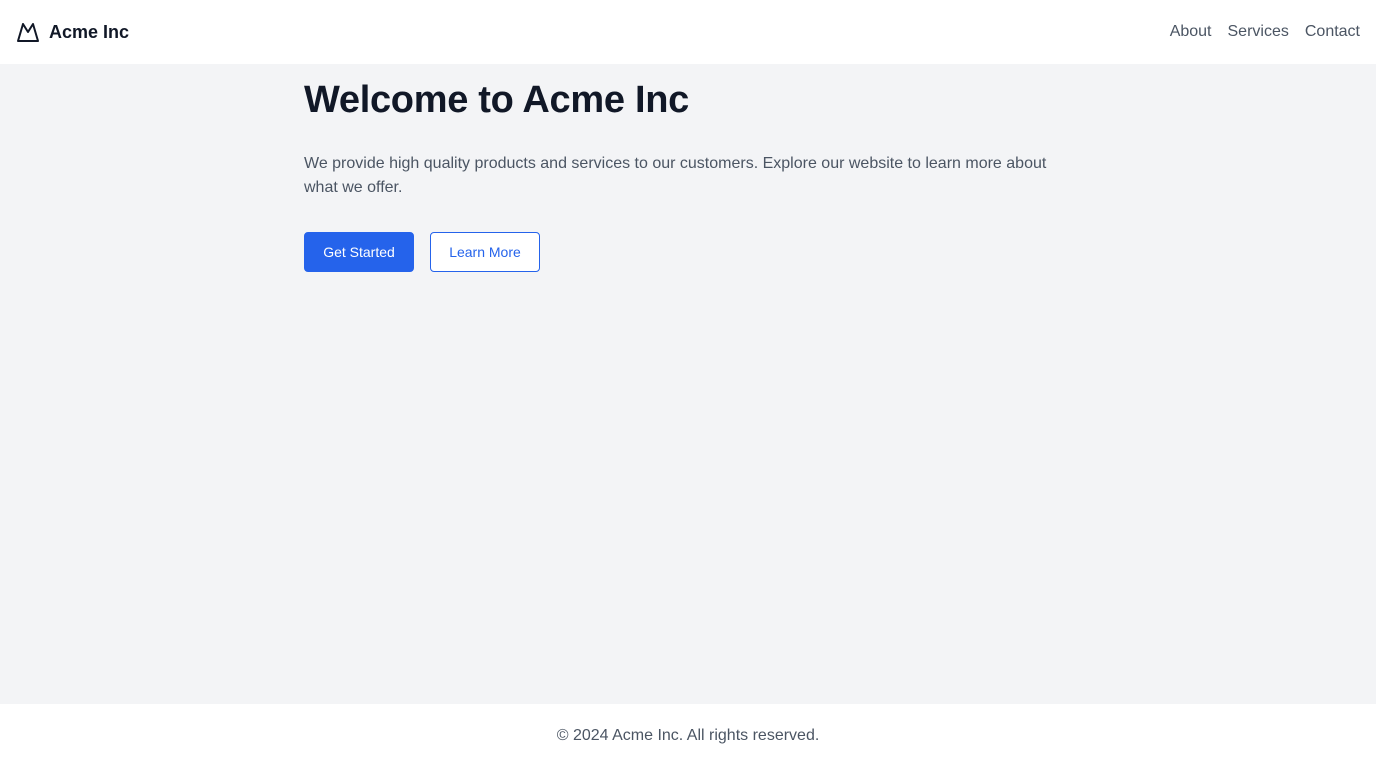  I want to click on get-started-button: Get Started, so click(359, 252).